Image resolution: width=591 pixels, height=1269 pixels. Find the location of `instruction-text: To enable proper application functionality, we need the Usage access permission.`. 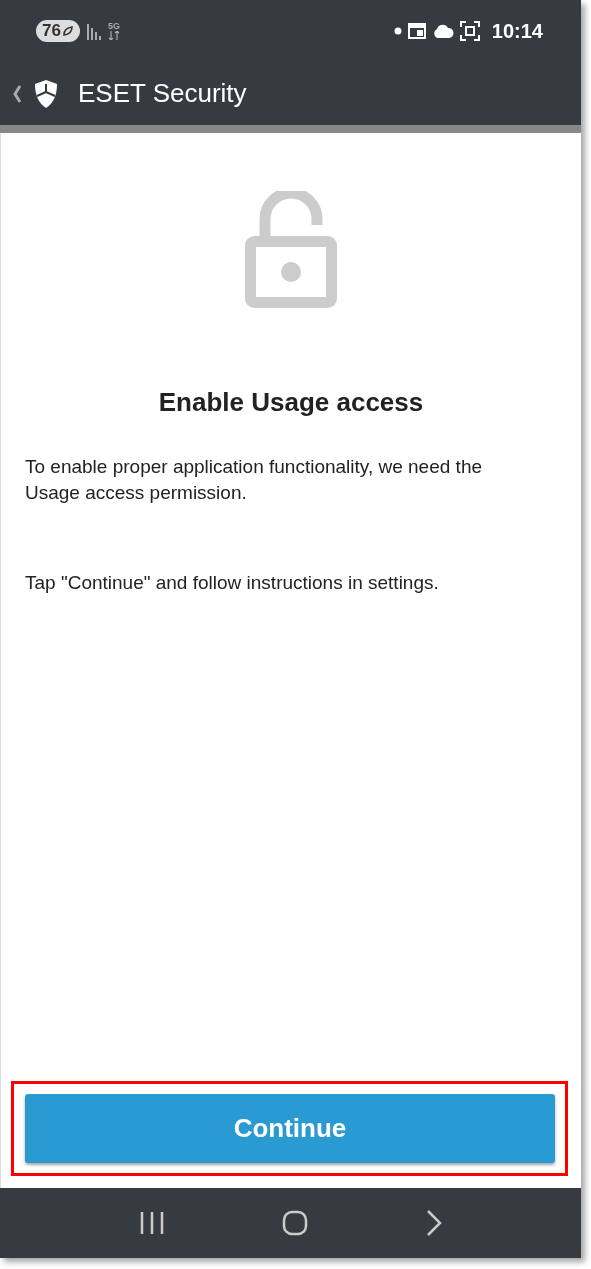

instruction-text: To enable proper application functionality, we need the Usage access permission. is located at coordinates (254, 480).